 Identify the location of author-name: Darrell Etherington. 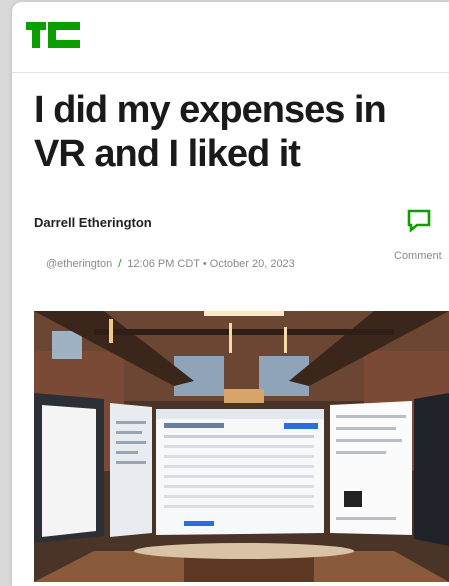
(93, 222).